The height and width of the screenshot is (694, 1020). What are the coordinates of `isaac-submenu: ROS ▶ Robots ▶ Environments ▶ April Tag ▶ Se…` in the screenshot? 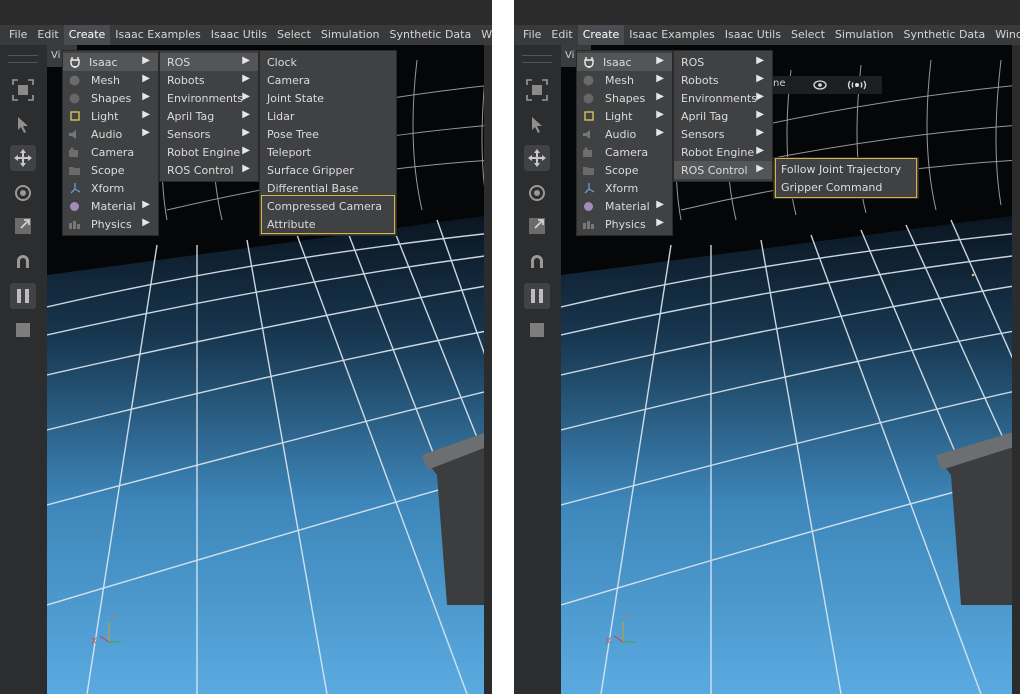 It's located at (723, 116).